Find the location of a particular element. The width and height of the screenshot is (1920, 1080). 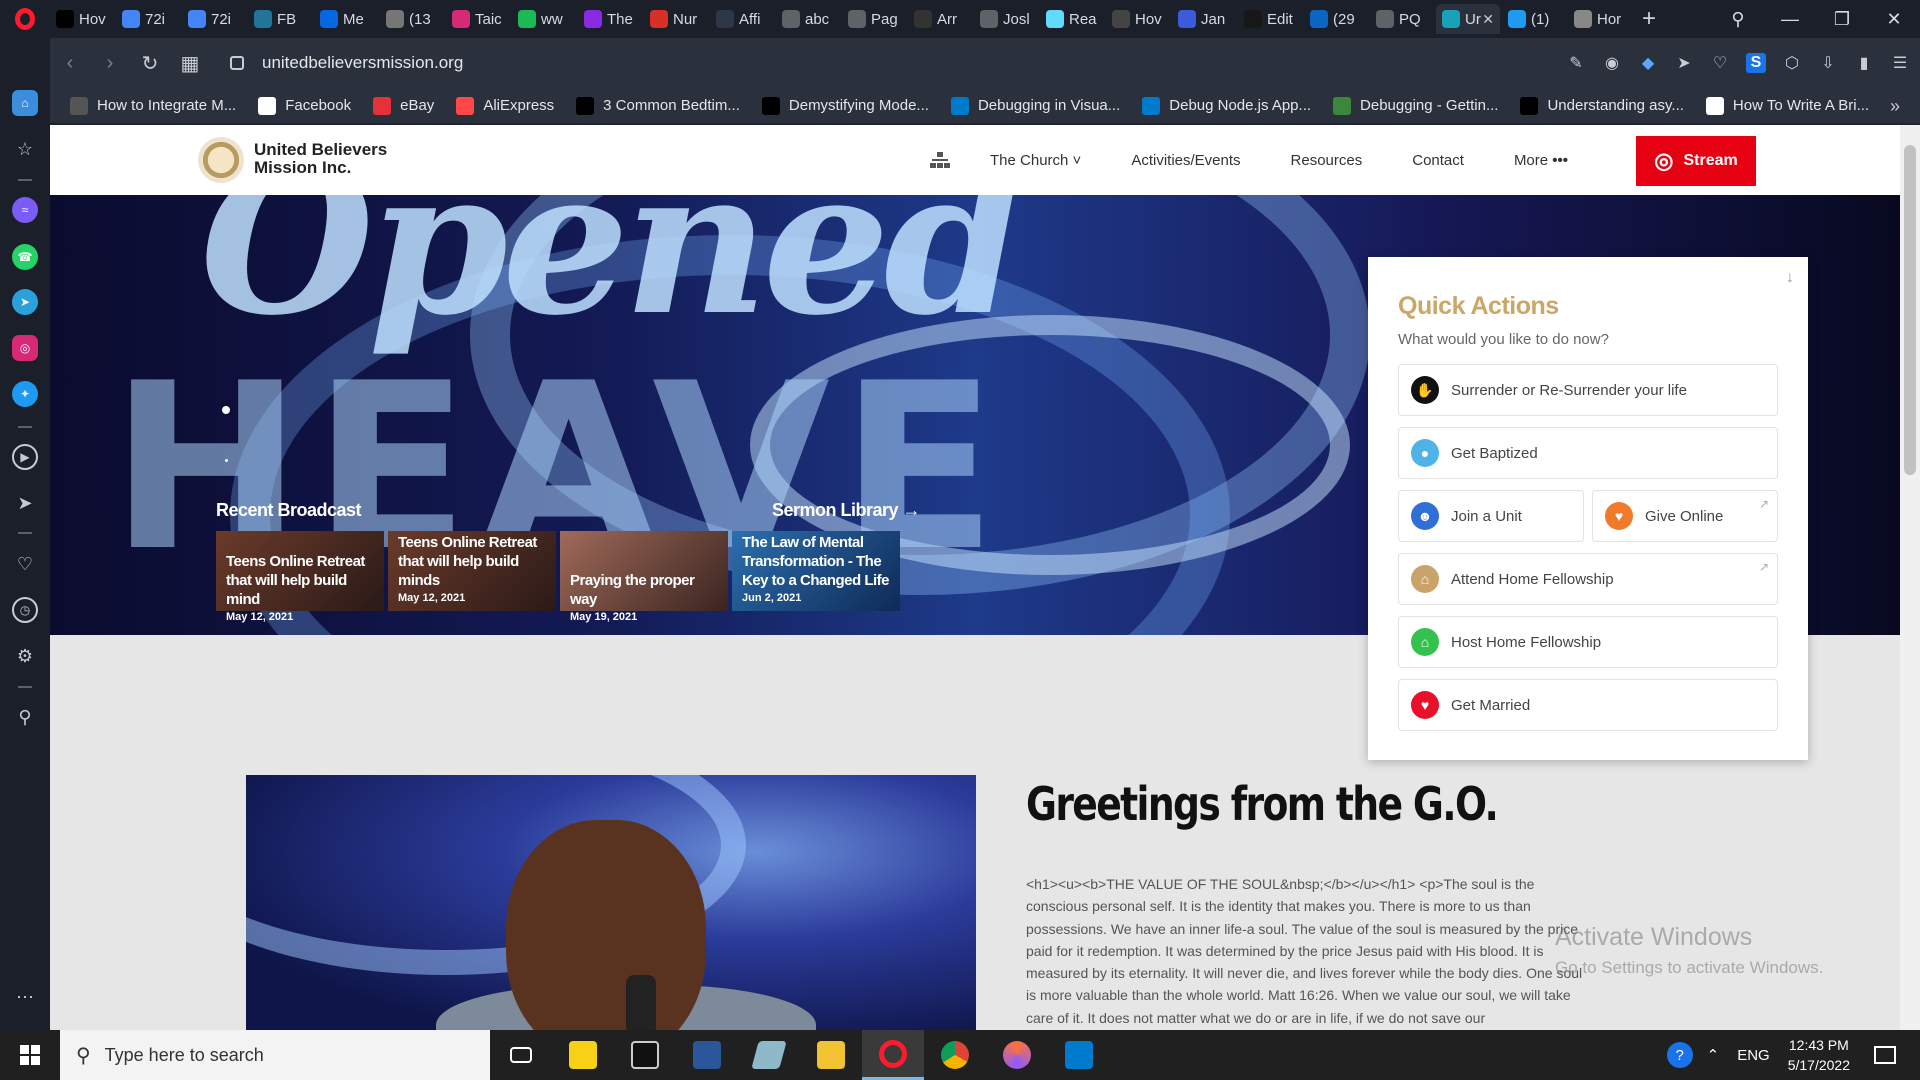

player-icon: ▶ is located at coordinates (25, 457).